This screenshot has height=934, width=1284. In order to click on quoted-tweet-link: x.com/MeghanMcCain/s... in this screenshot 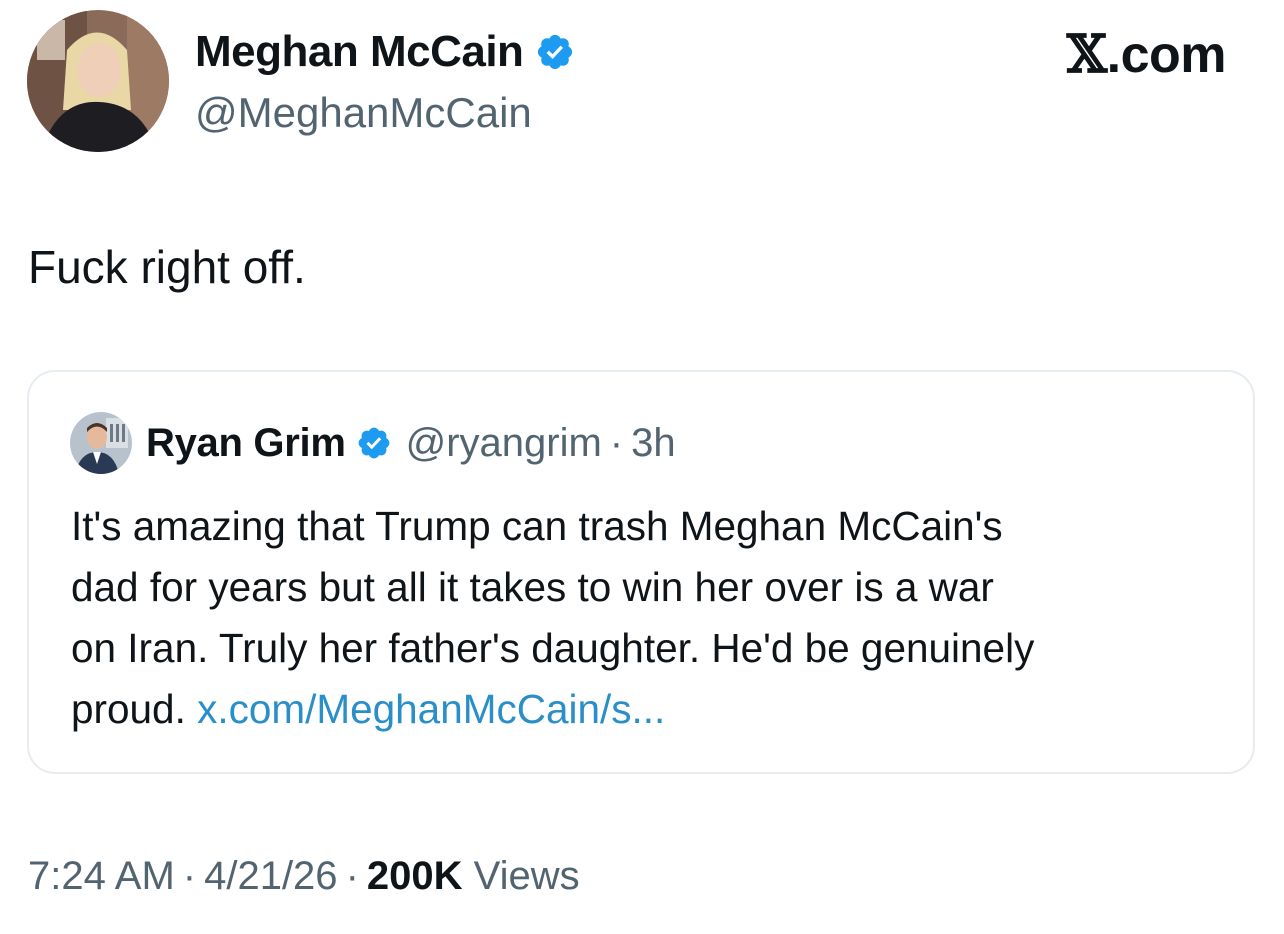, I will do `click(431, 709)`.